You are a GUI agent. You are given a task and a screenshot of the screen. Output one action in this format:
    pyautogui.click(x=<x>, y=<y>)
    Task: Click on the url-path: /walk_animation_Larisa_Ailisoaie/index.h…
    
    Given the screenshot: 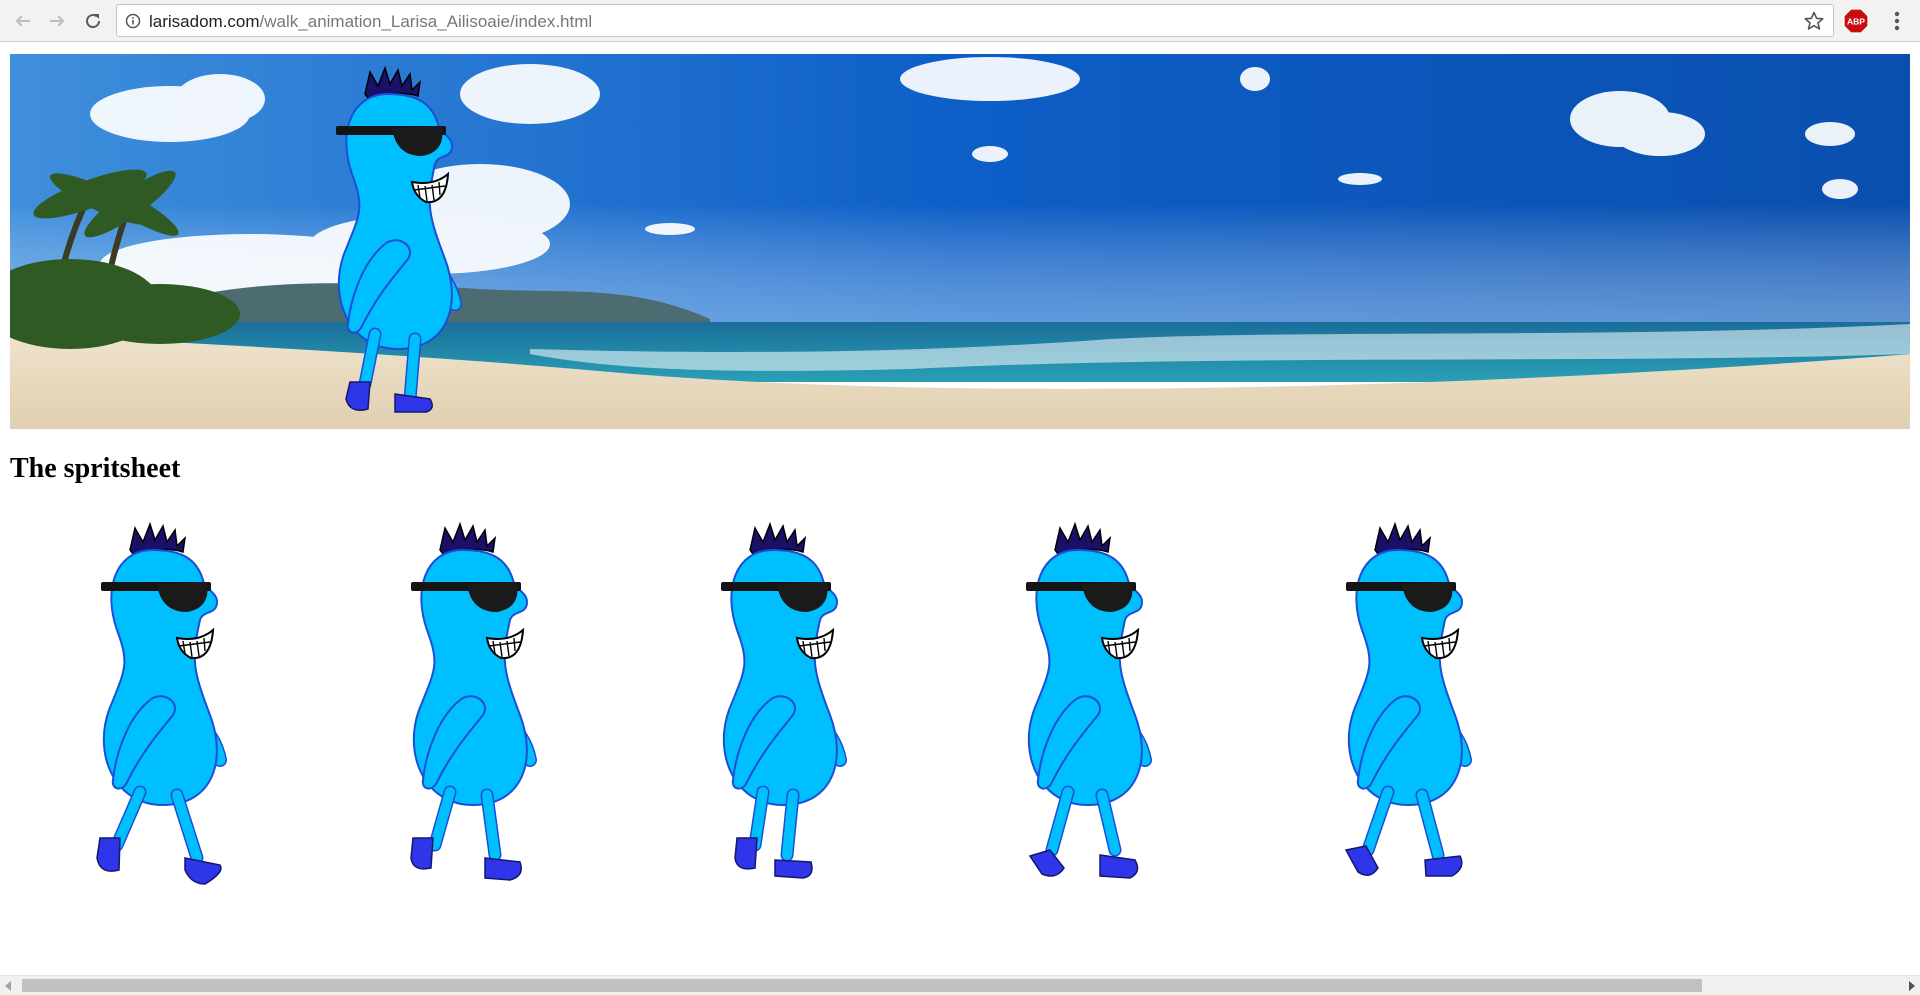 What is the action you would take?
    pyautogui.click(x=426, y=21)
    